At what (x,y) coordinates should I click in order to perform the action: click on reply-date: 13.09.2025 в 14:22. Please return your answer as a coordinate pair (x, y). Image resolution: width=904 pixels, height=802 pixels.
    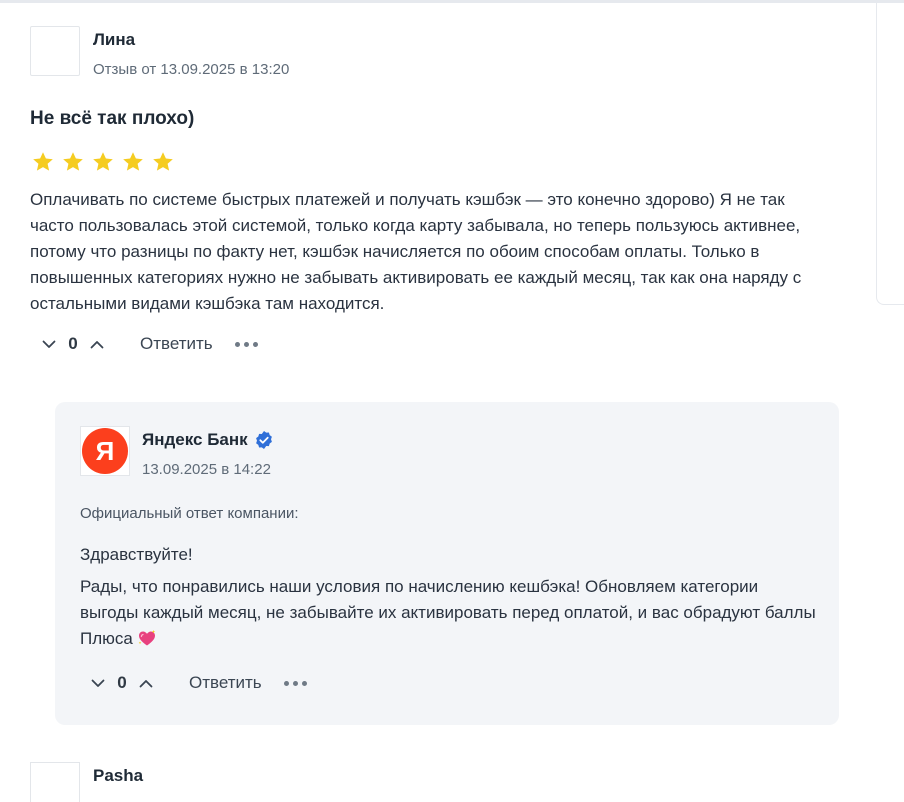
    Looking at the image, I should click on (206, 469).